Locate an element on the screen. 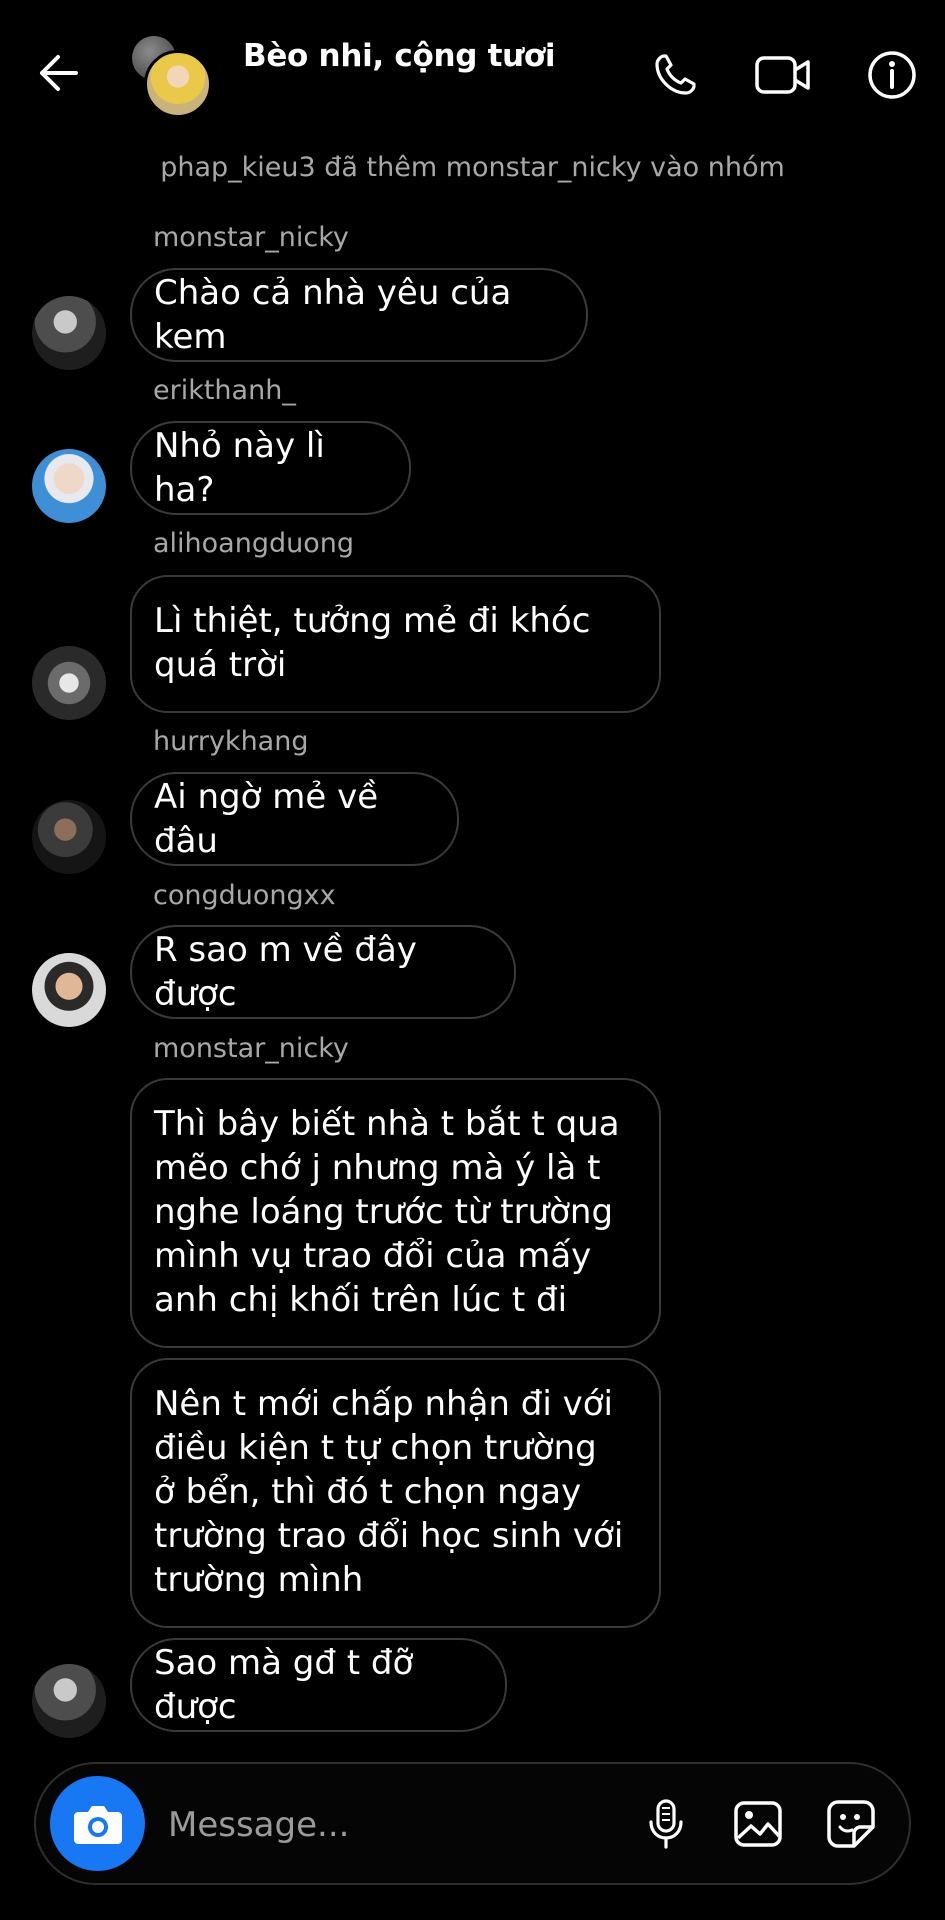 This screenshot has height=1920, width=945. sender-name: hurrykhang is located at coordinates (231, 741).